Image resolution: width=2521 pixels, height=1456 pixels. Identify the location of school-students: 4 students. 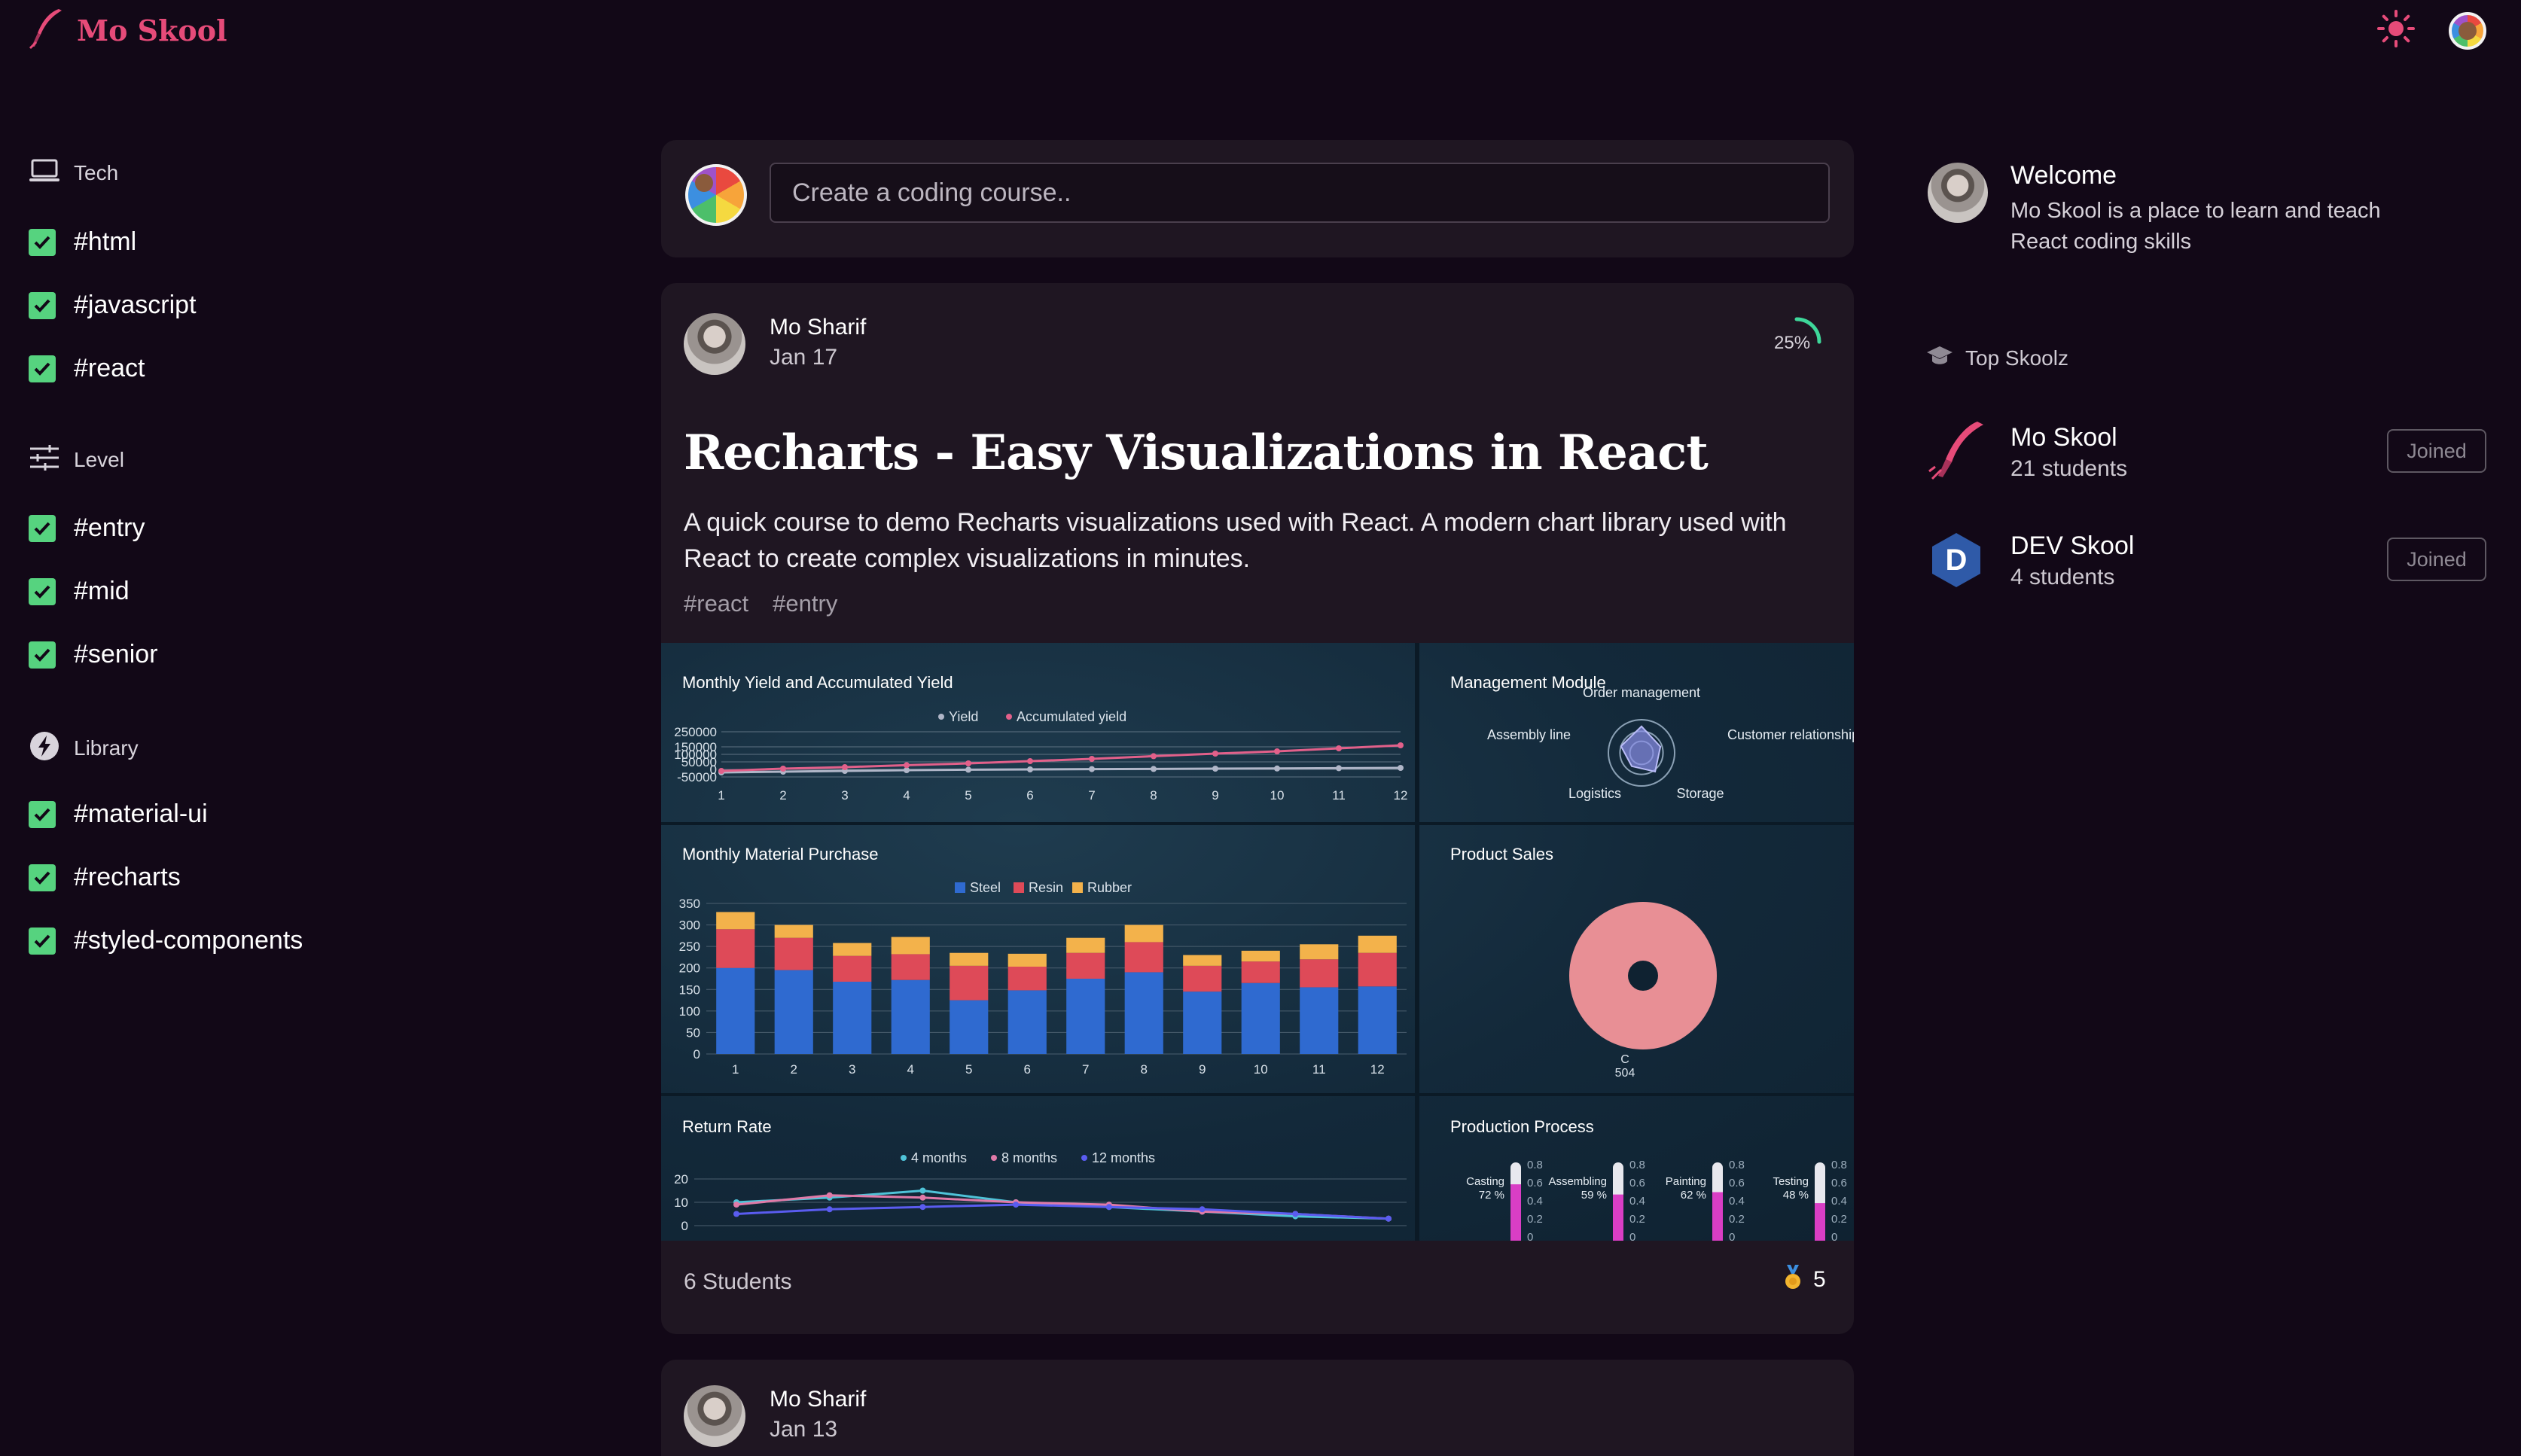
(2062, 577).